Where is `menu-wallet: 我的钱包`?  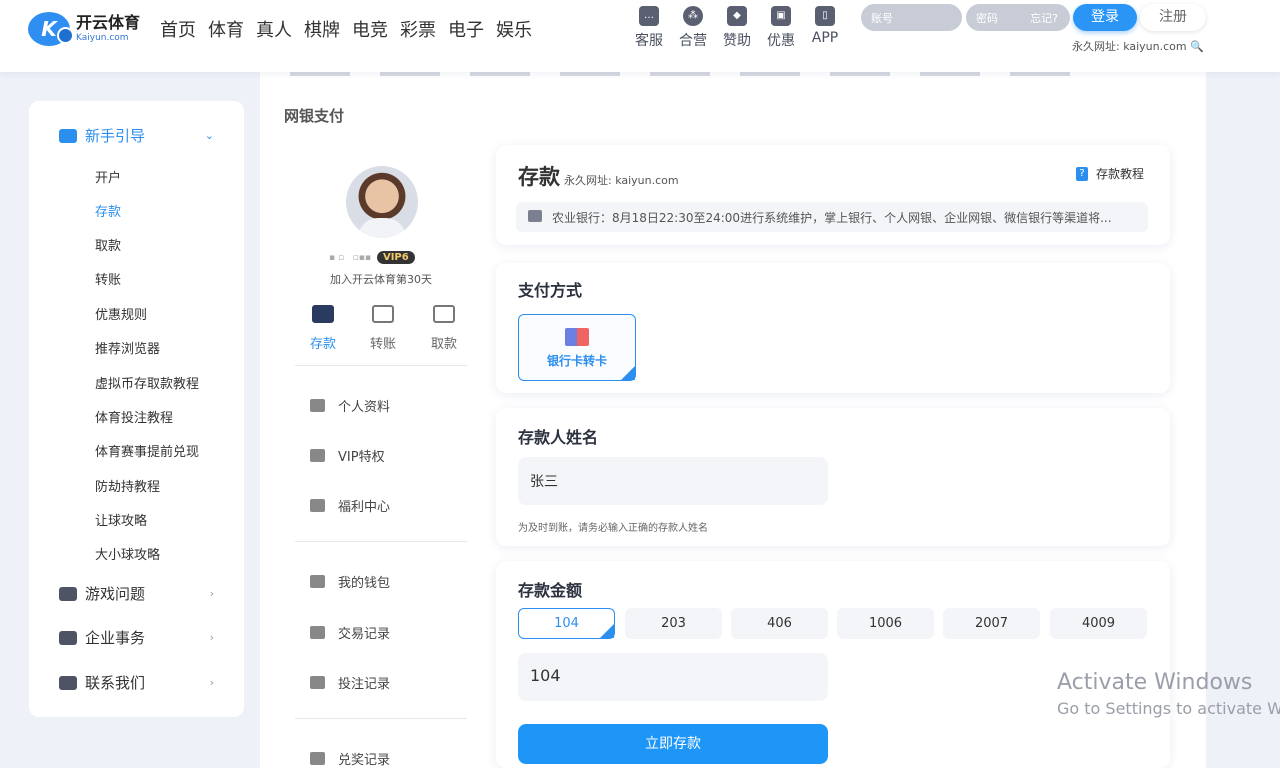 menu-wallet: 我的钱包 is located at coordinates (350, 581).